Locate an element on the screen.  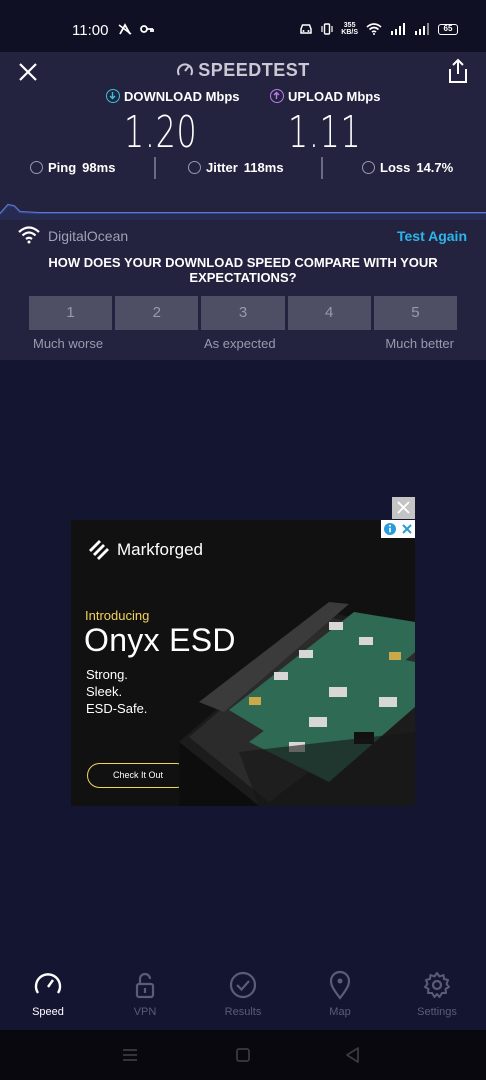
ad-tagline-line: ESD-Safe. is located at coordinates (117, 708).